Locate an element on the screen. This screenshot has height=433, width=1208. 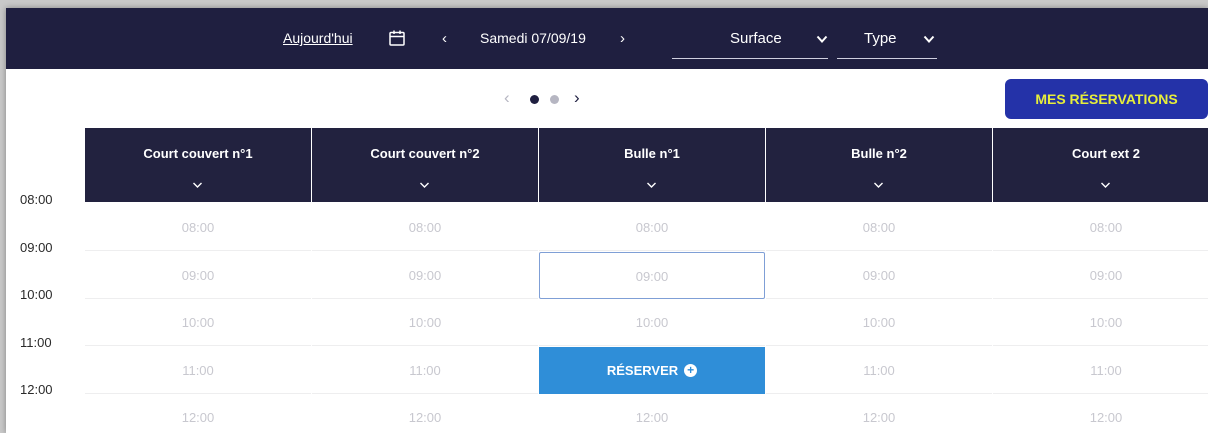
pager-dot-active is located at coordinates (534, 99).